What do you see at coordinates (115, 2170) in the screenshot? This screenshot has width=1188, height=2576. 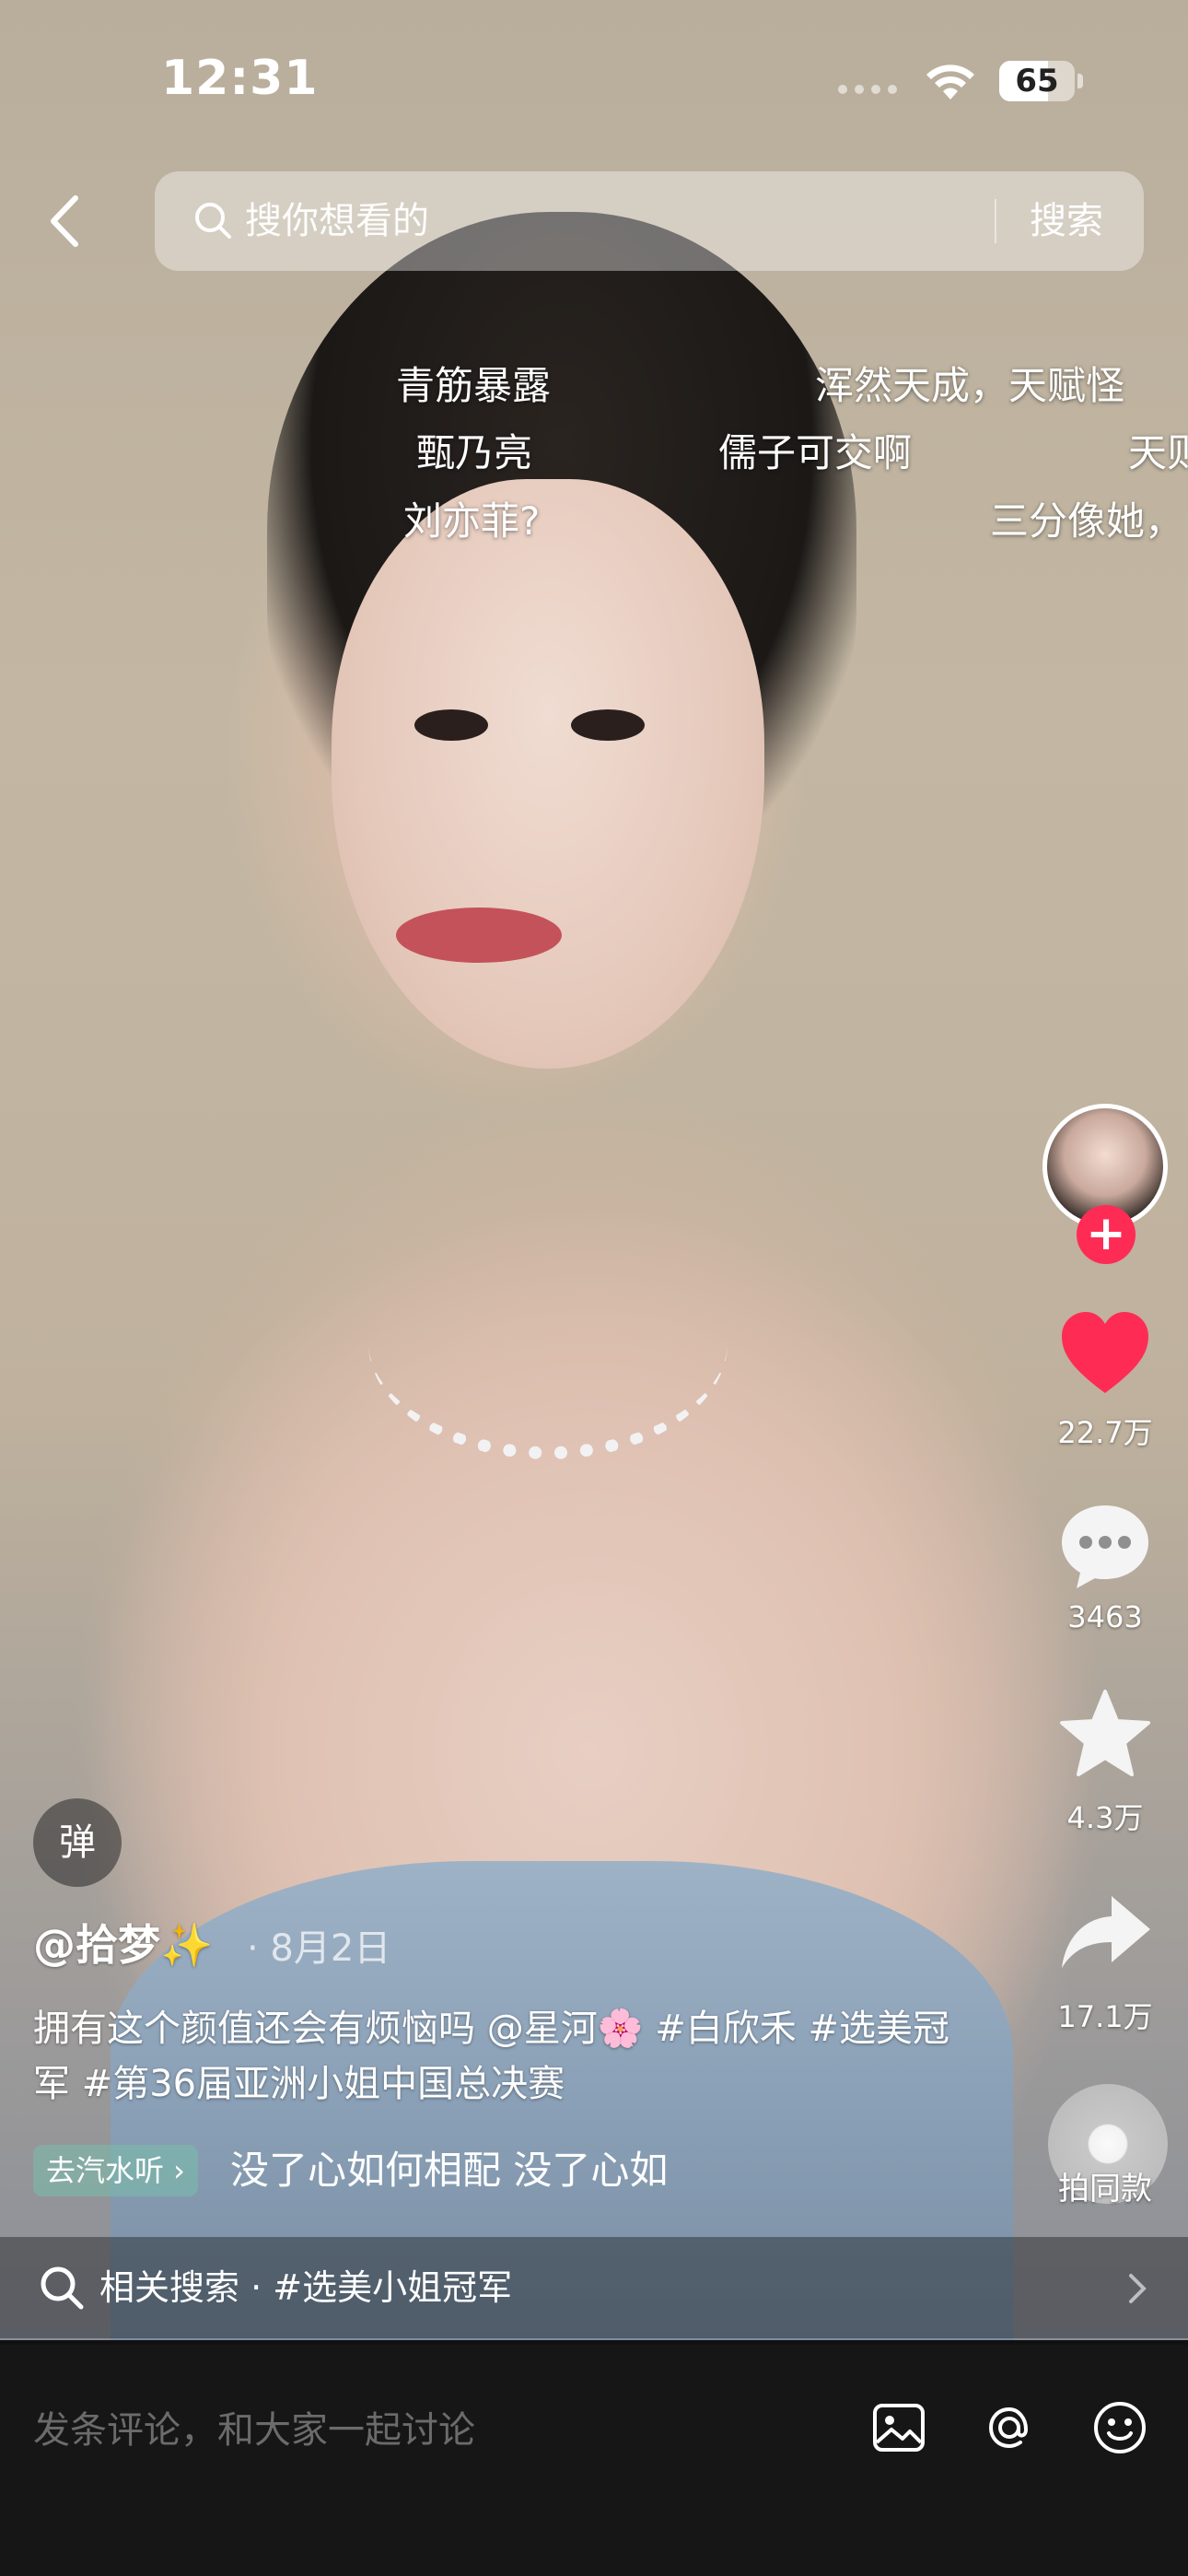 I see `music-app-link: 去汽水听 ›` at bounding box center [115, 2170].